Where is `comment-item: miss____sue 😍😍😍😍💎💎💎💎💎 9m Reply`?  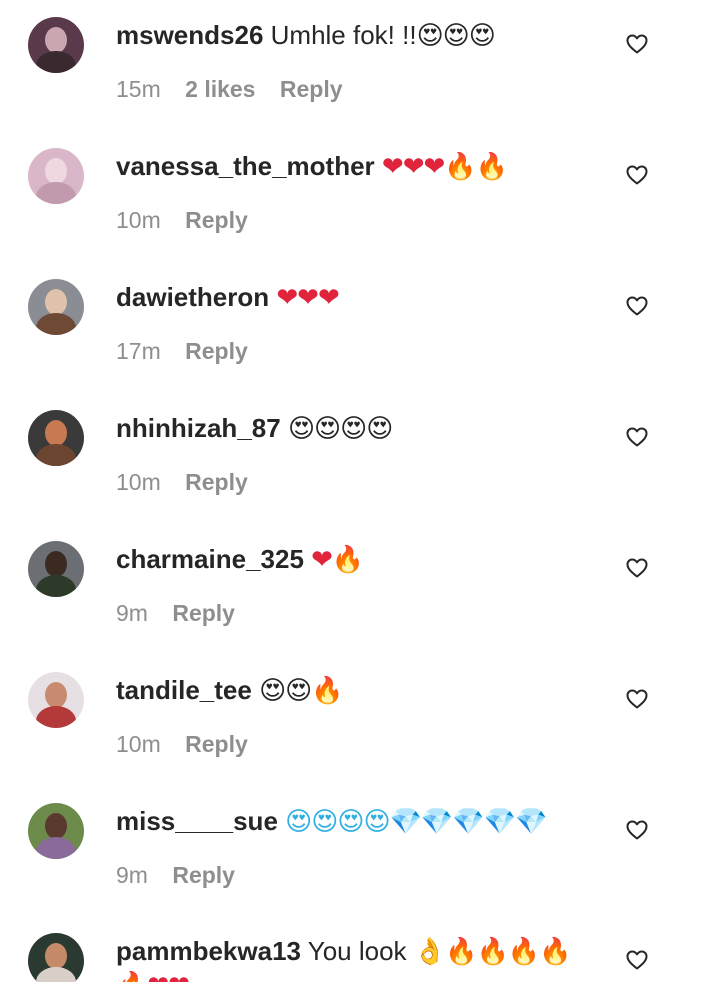 comment-item: miss____sue 😍😍😍😍💎💎💎💎💎 9m Reply is located at coordinates (360, 851).